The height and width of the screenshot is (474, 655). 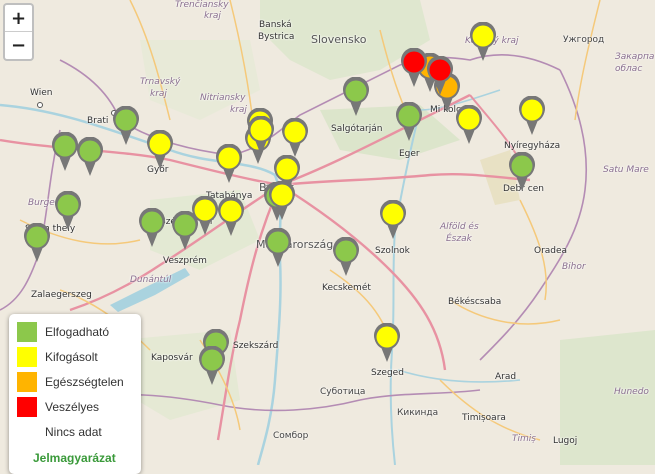 I want to click on label-kikinda: Кикинда, so click(x=418, y=413).